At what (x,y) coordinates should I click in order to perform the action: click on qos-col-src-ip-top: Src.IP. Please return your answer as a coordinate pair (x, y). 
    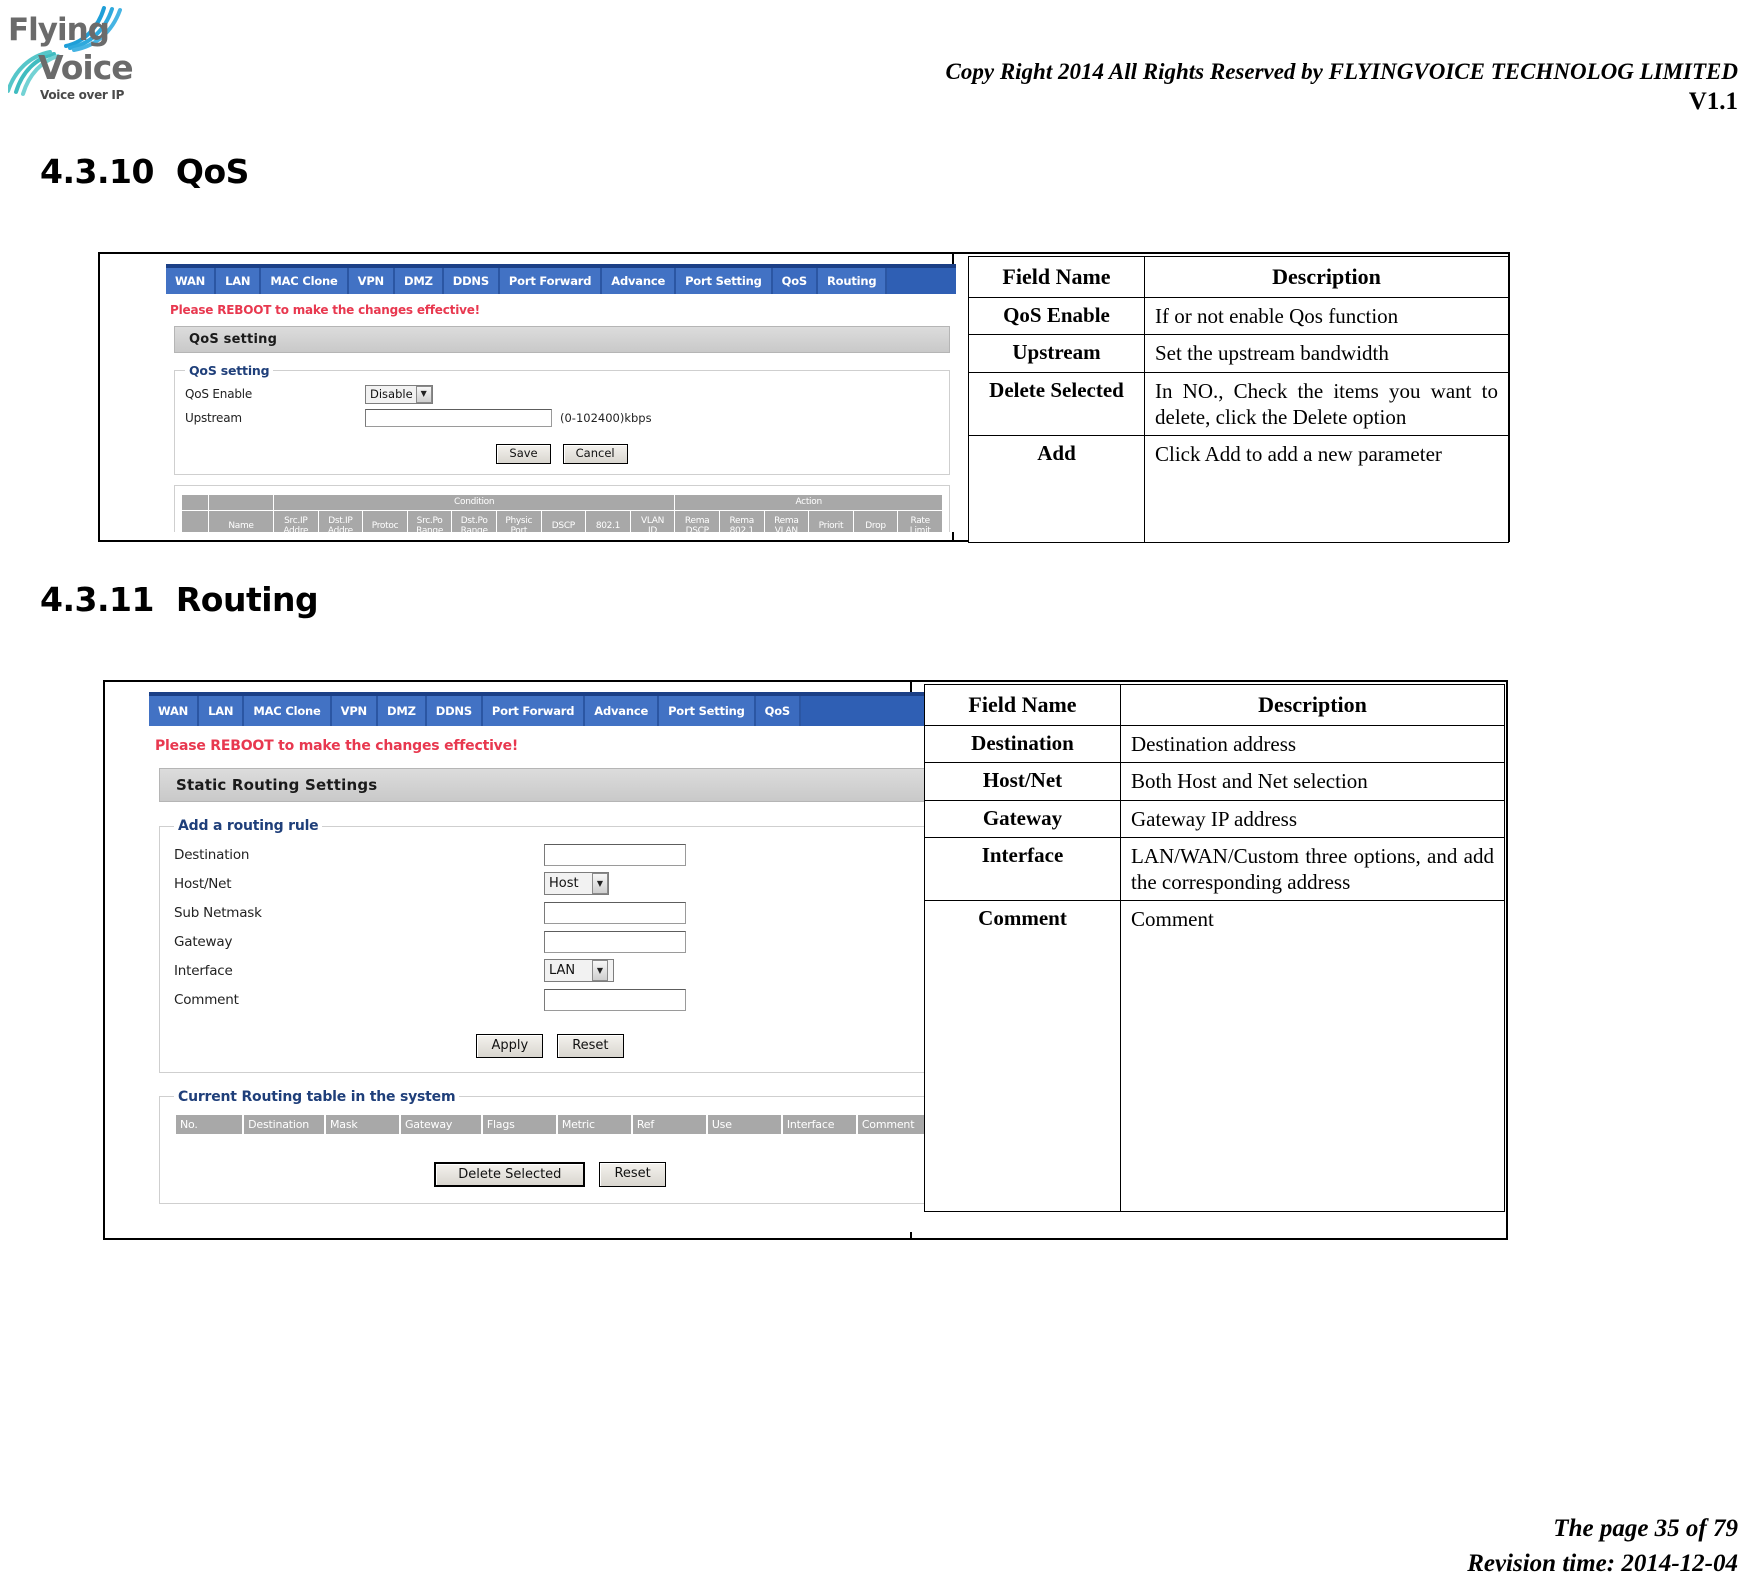
    Looking at the image, I should click on (296, 520).